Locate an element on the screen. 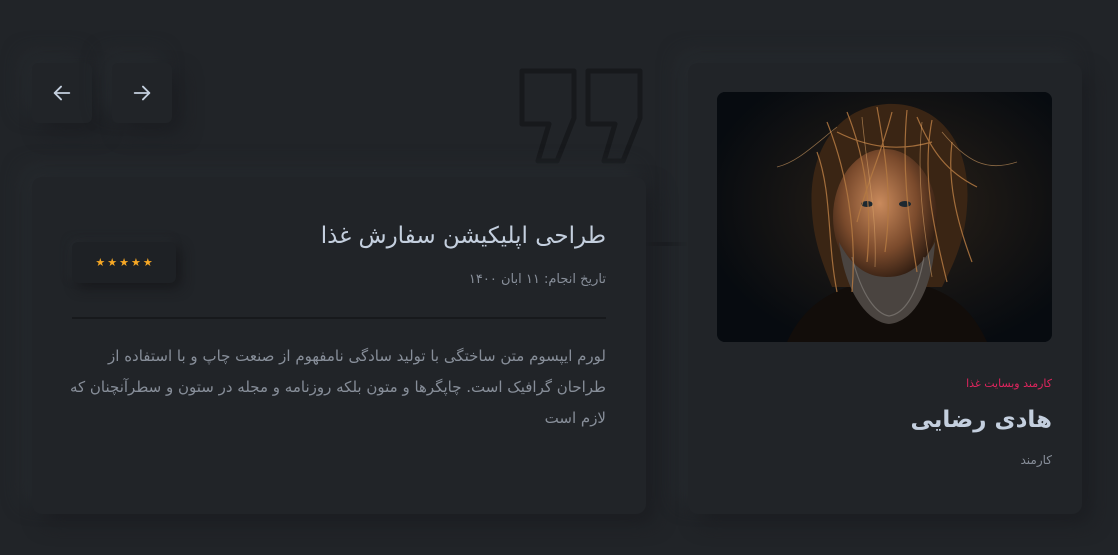 The width and height of the screenshot is (1118, 555). project-title: طراحی اپلیکیشن سفارش غذا is located at coordinates (463, 236).